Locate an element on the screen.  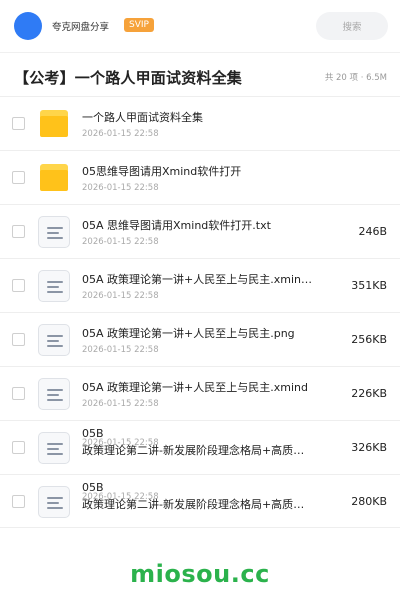
file-name: 05A 思维导图请用Xmind软件打开.txt is located at coordinates (176, 225).